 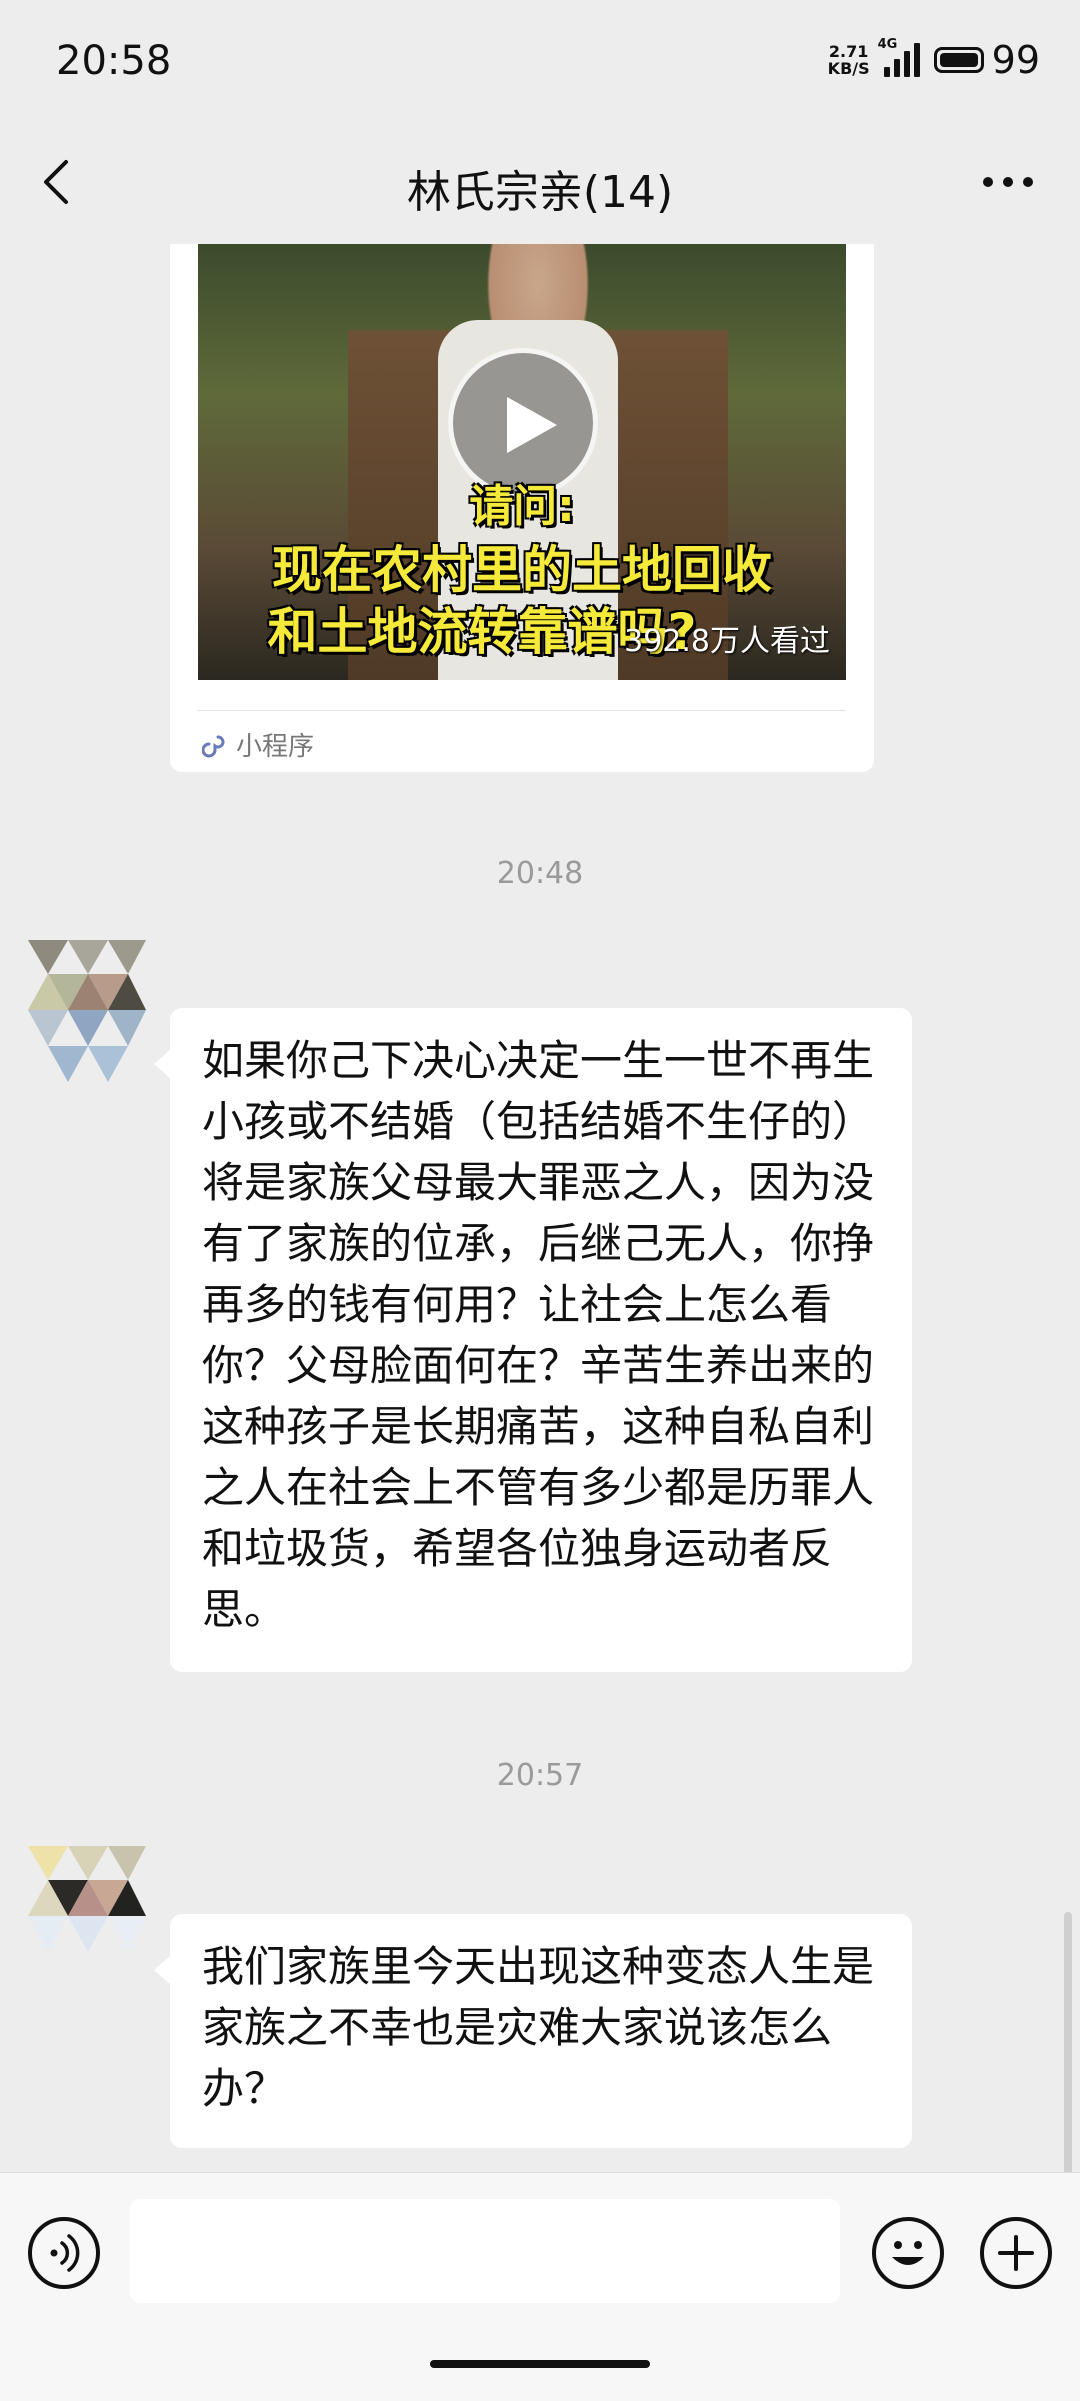 What do you see at coordinates (1015, 60) in the screenshot?
I see `battery-level: 99` at bounding box center [1015, 60].